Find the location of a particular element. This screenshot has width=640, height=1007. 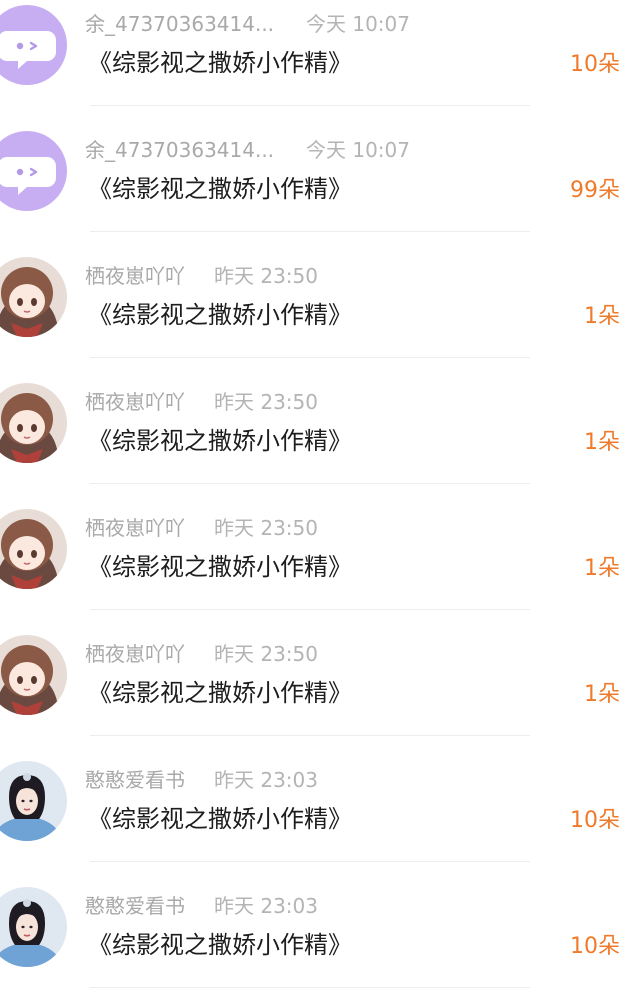

gift-record-row: 余_47370363414... 今天 10:07 《综影视之撒娇小作精》 10朵 is located at coordinates (320, 62).